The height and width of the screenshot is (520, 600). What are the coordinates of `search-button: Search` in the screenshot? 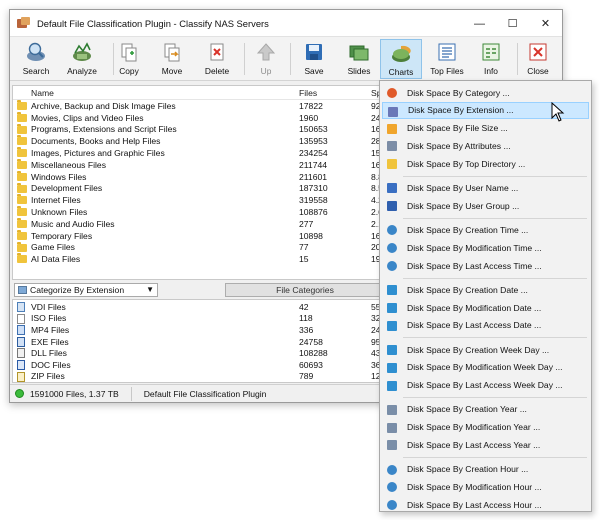 It's located at (36, 59).